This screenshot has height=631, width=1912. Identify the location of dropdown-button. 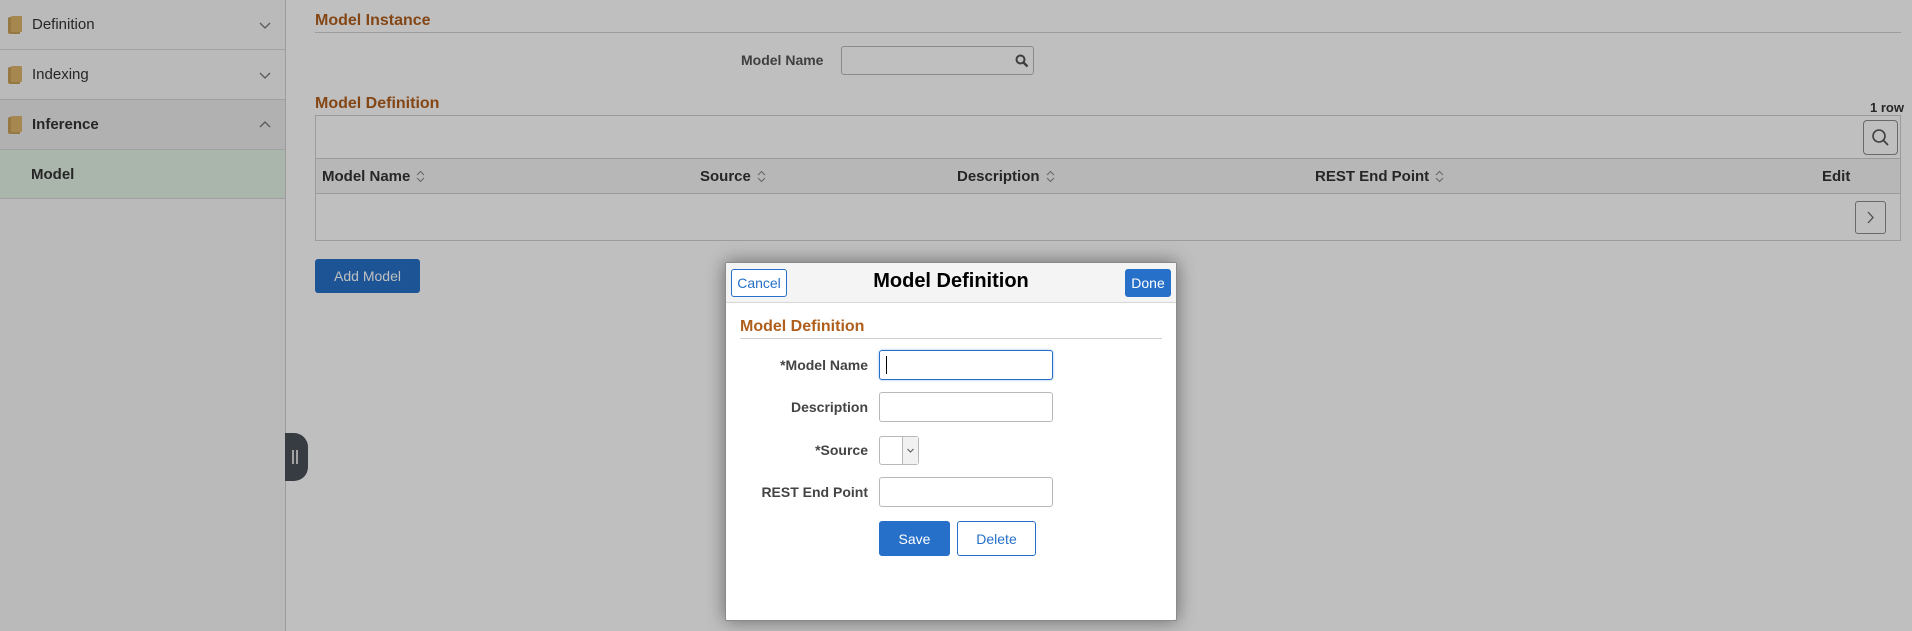
(910, 450).